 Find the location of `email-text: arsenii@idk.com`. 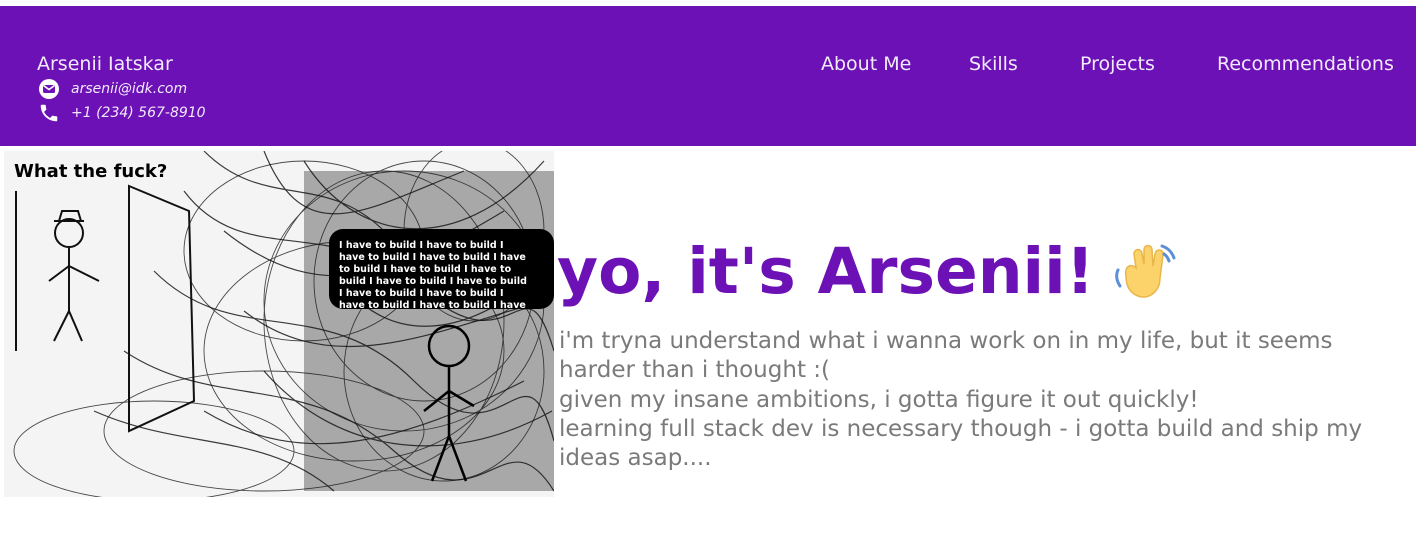

email-text: arsenii@idk.com is located at coordinates (129, 89).